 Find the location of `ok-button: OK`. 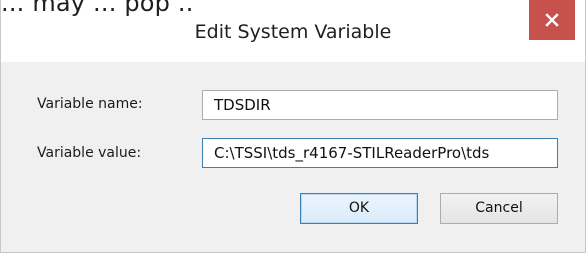

ok-button: OK is located at coordinates (359, 208).